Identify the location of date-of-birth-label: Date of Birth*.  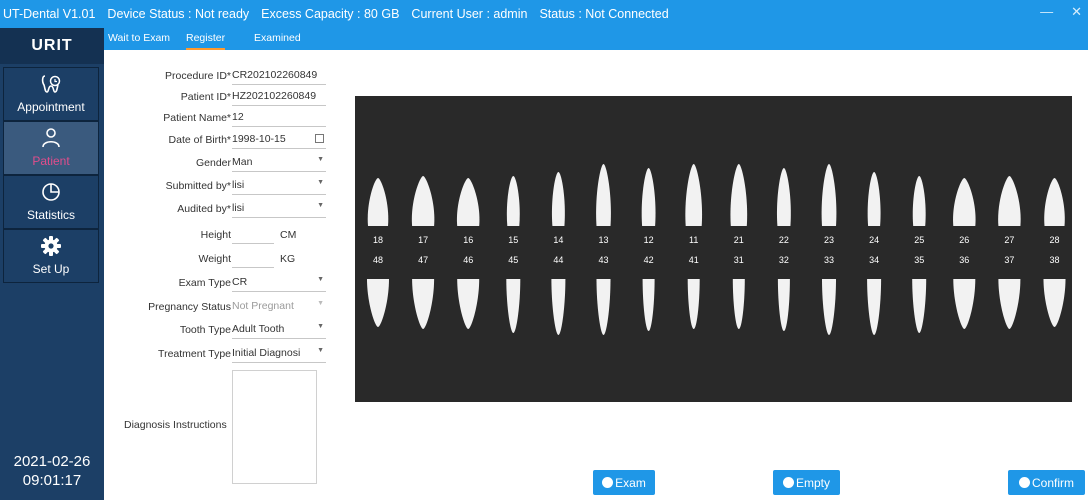
(199, 140).